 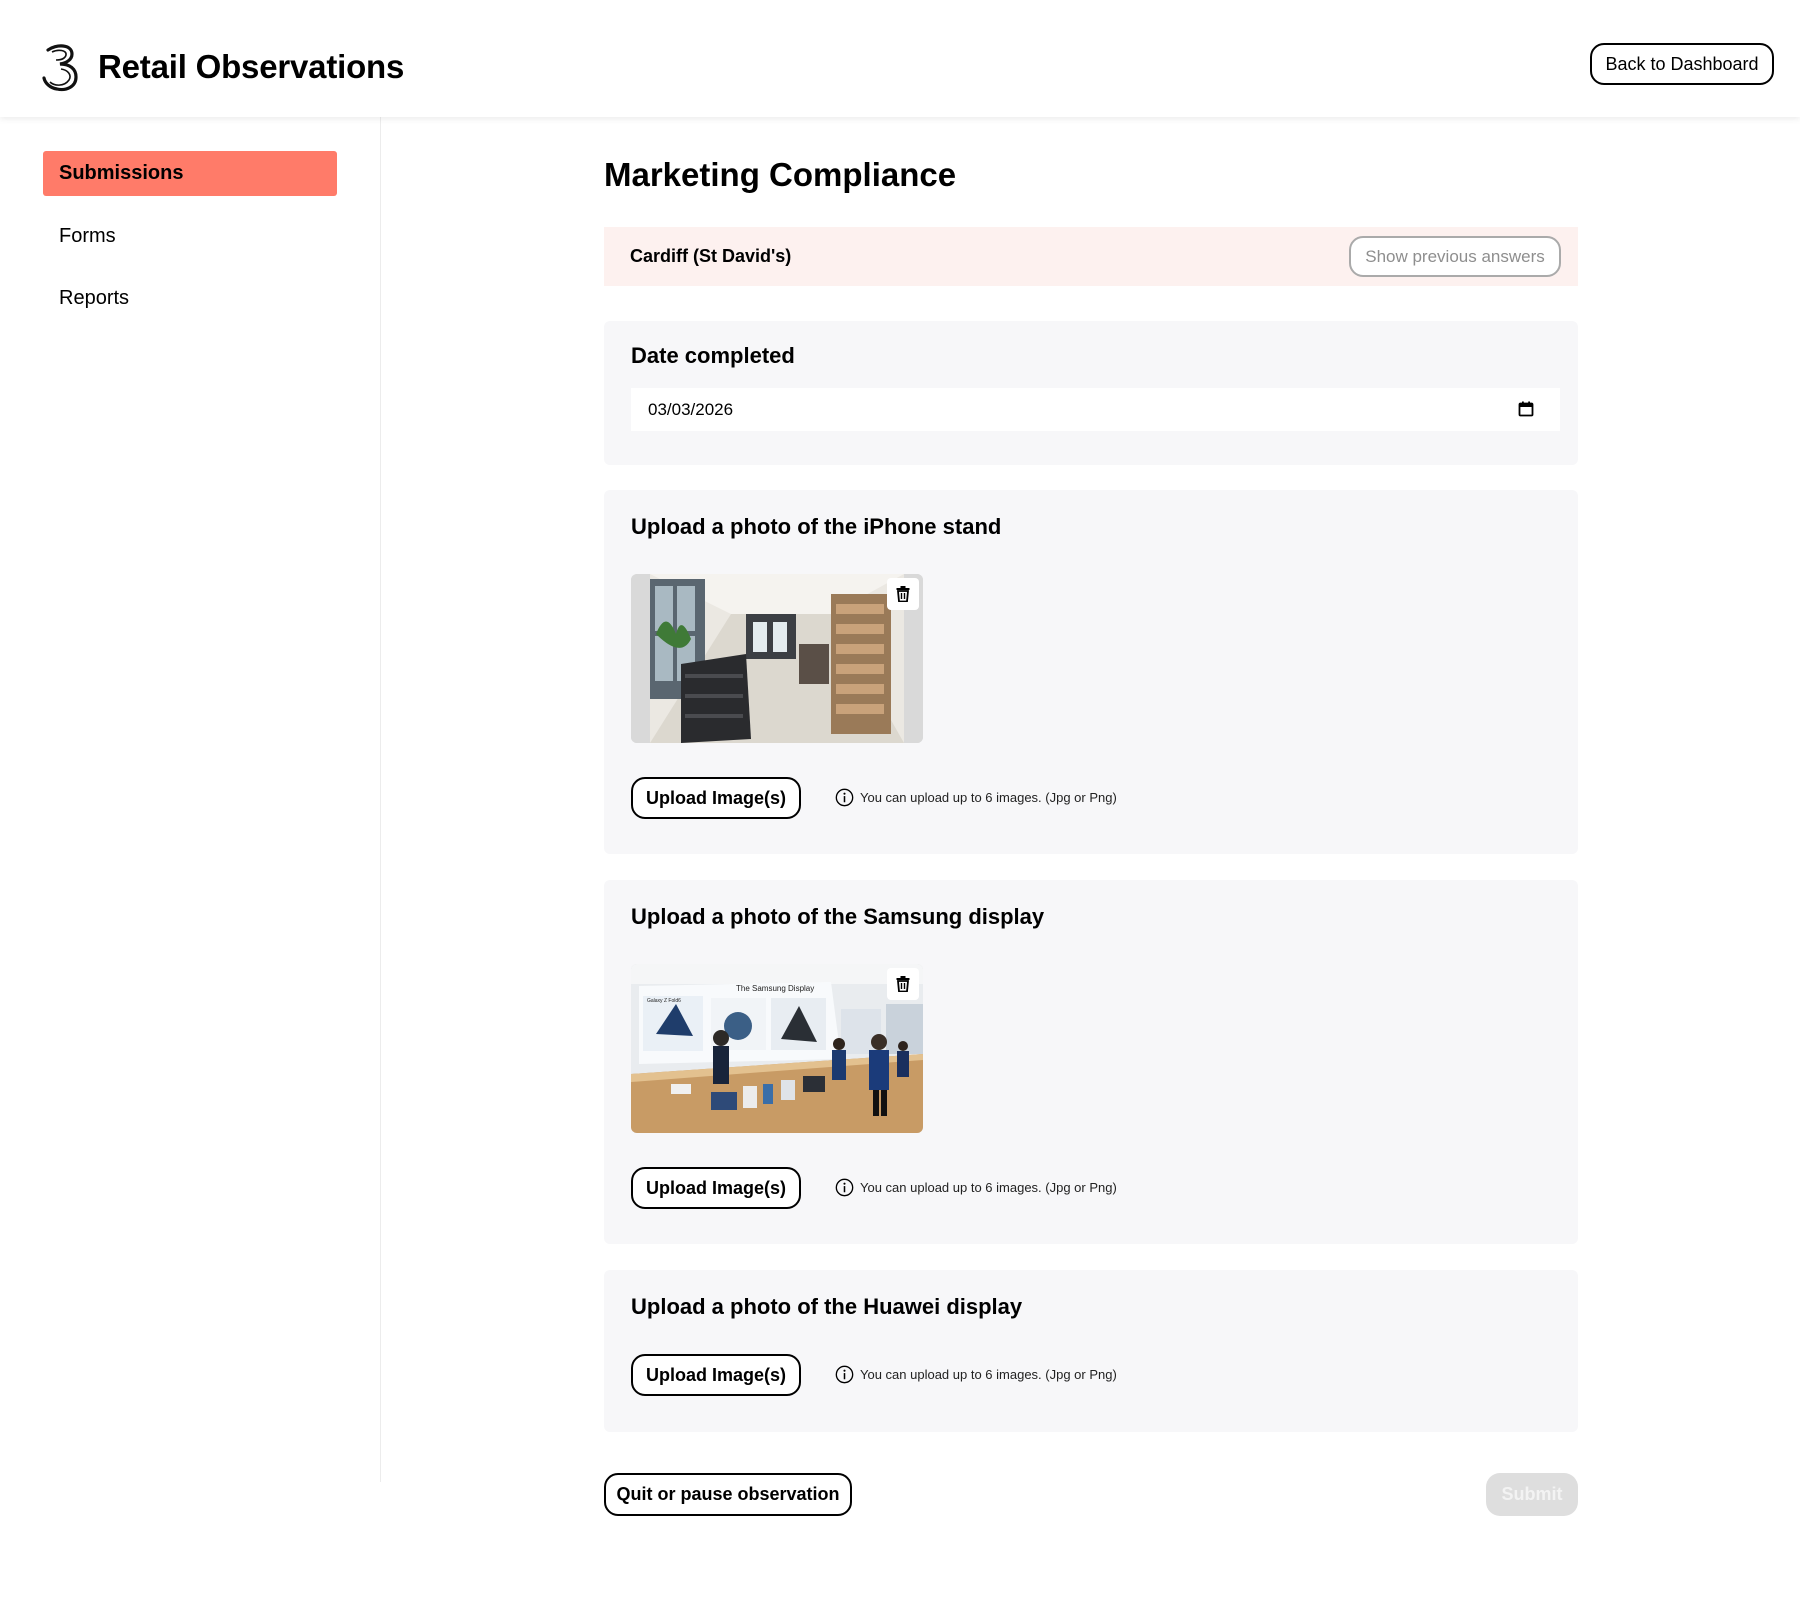 I want to click on upload-card-title: Upload a photo of the Samsung display, so click(x=838, y=916).